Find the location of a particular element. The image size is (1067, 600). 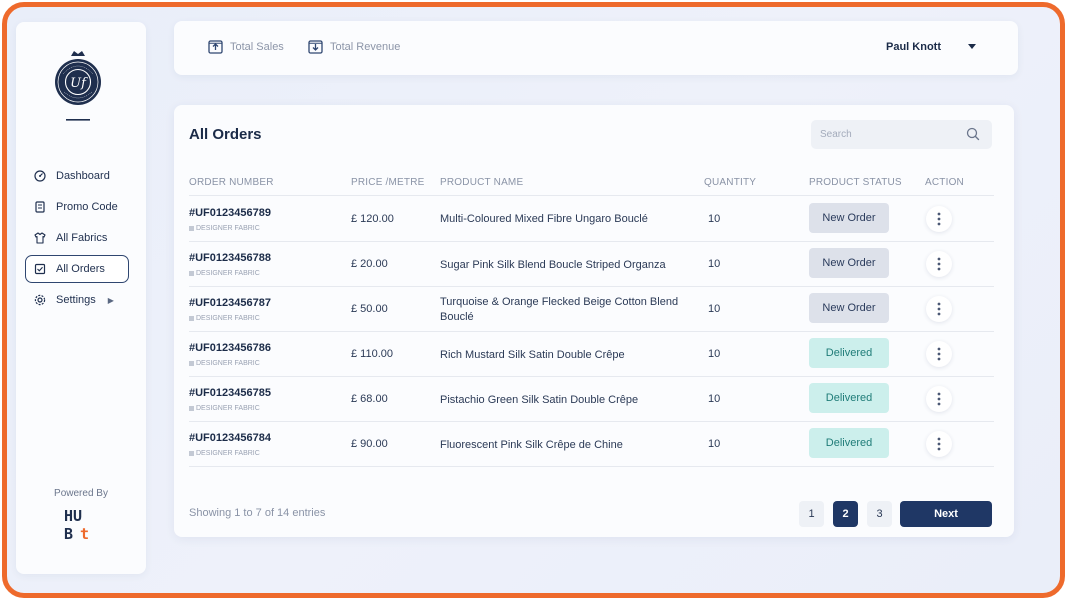

svg-text: Uf is located at coordinates (79, 83).